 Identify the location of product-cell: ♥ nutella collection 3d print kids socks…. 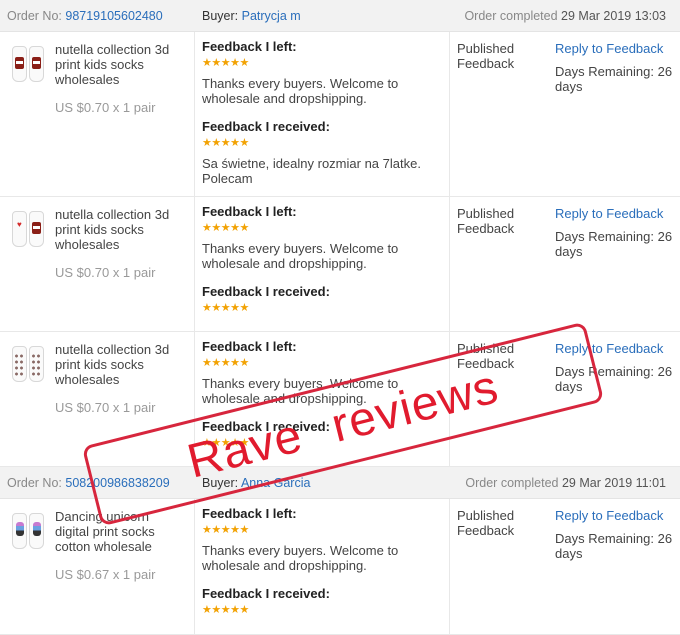
(97, 264).